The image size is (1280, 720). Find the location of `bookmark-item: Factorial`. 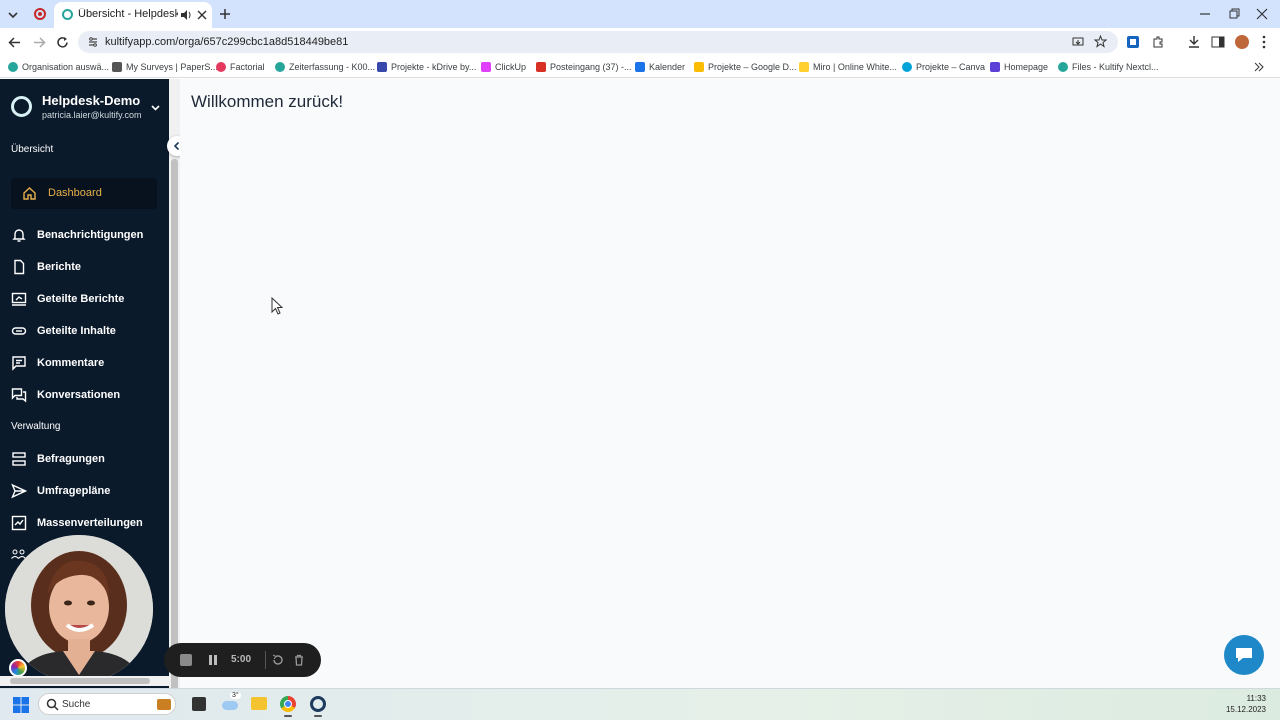

bookmark-item: Factorial is located at coordinates (240, 67).